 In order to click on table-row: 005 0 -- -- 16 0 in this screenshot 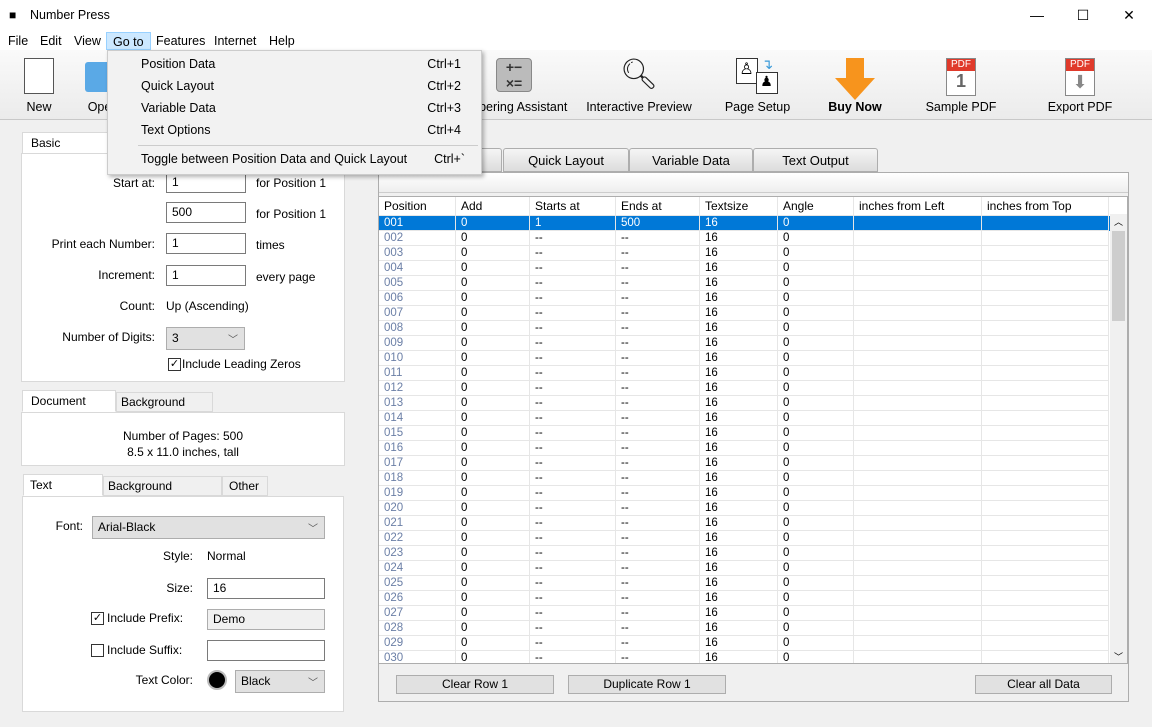, I will do `click(745, 283)`.